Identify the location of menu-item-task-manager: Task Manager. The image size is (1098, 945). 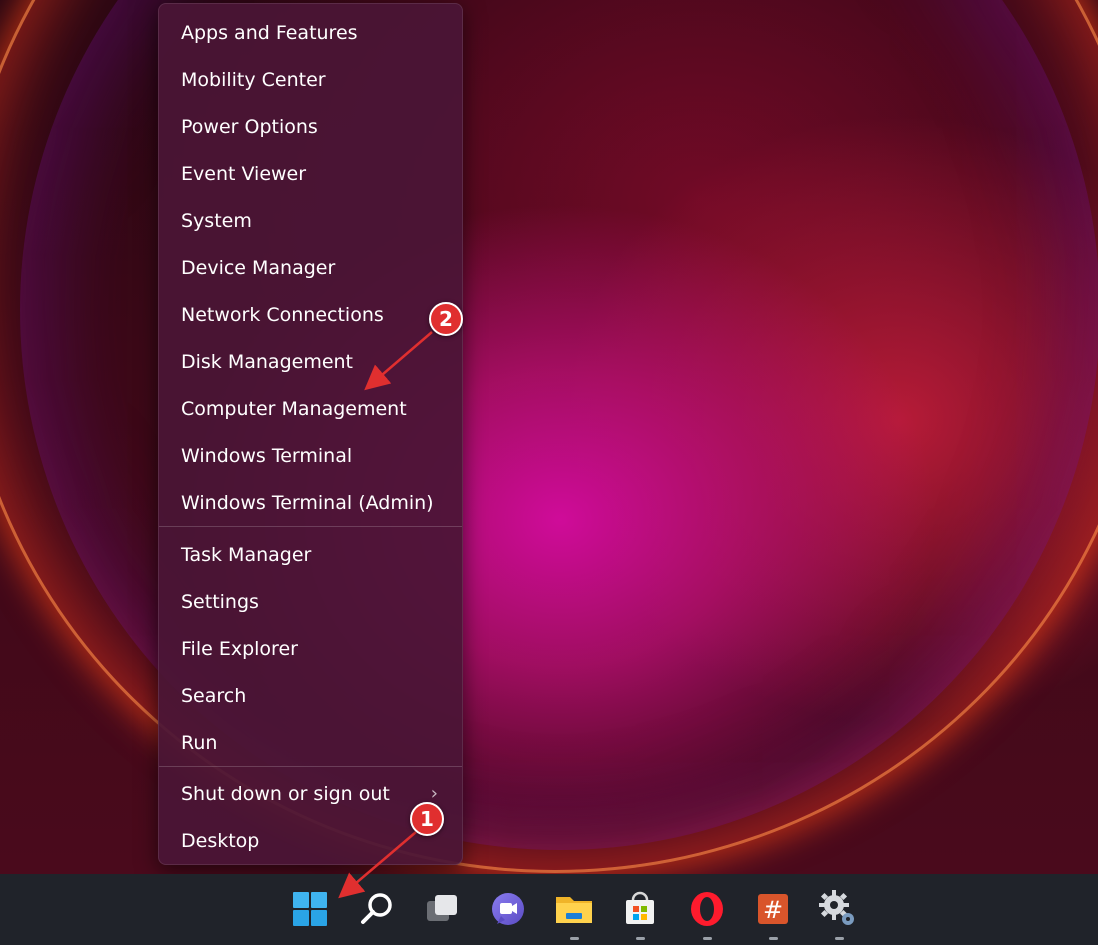
(310, 554).